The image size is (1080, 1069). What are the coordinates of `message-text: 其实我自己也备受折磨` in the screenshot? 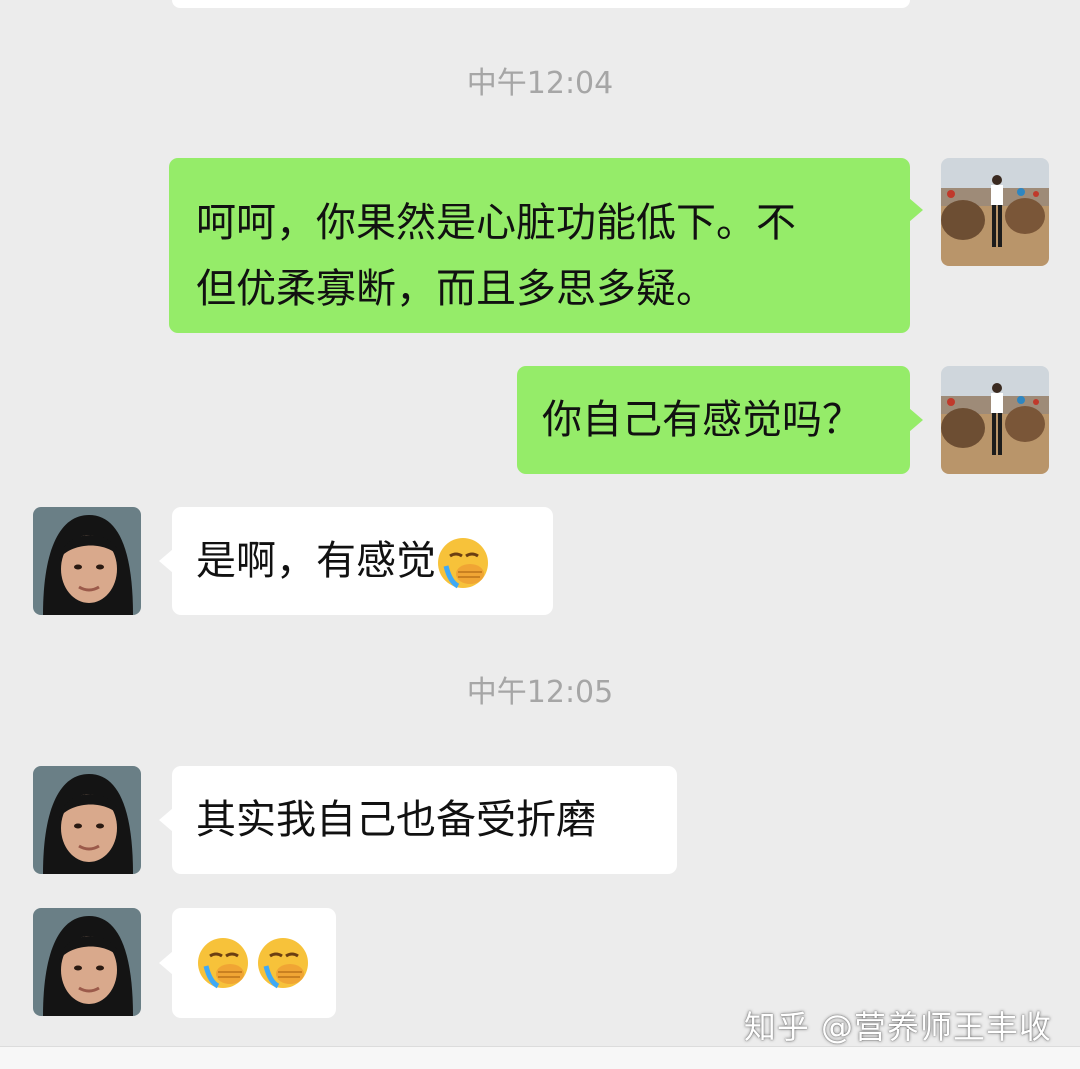 It's located at (396, 820).